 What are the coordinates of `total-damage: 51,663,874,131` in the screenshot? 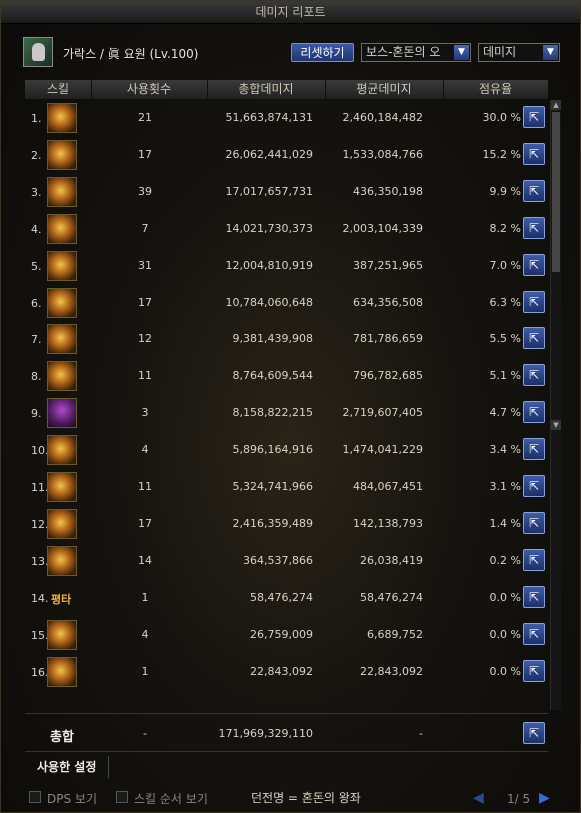 It's located at (269, 117).